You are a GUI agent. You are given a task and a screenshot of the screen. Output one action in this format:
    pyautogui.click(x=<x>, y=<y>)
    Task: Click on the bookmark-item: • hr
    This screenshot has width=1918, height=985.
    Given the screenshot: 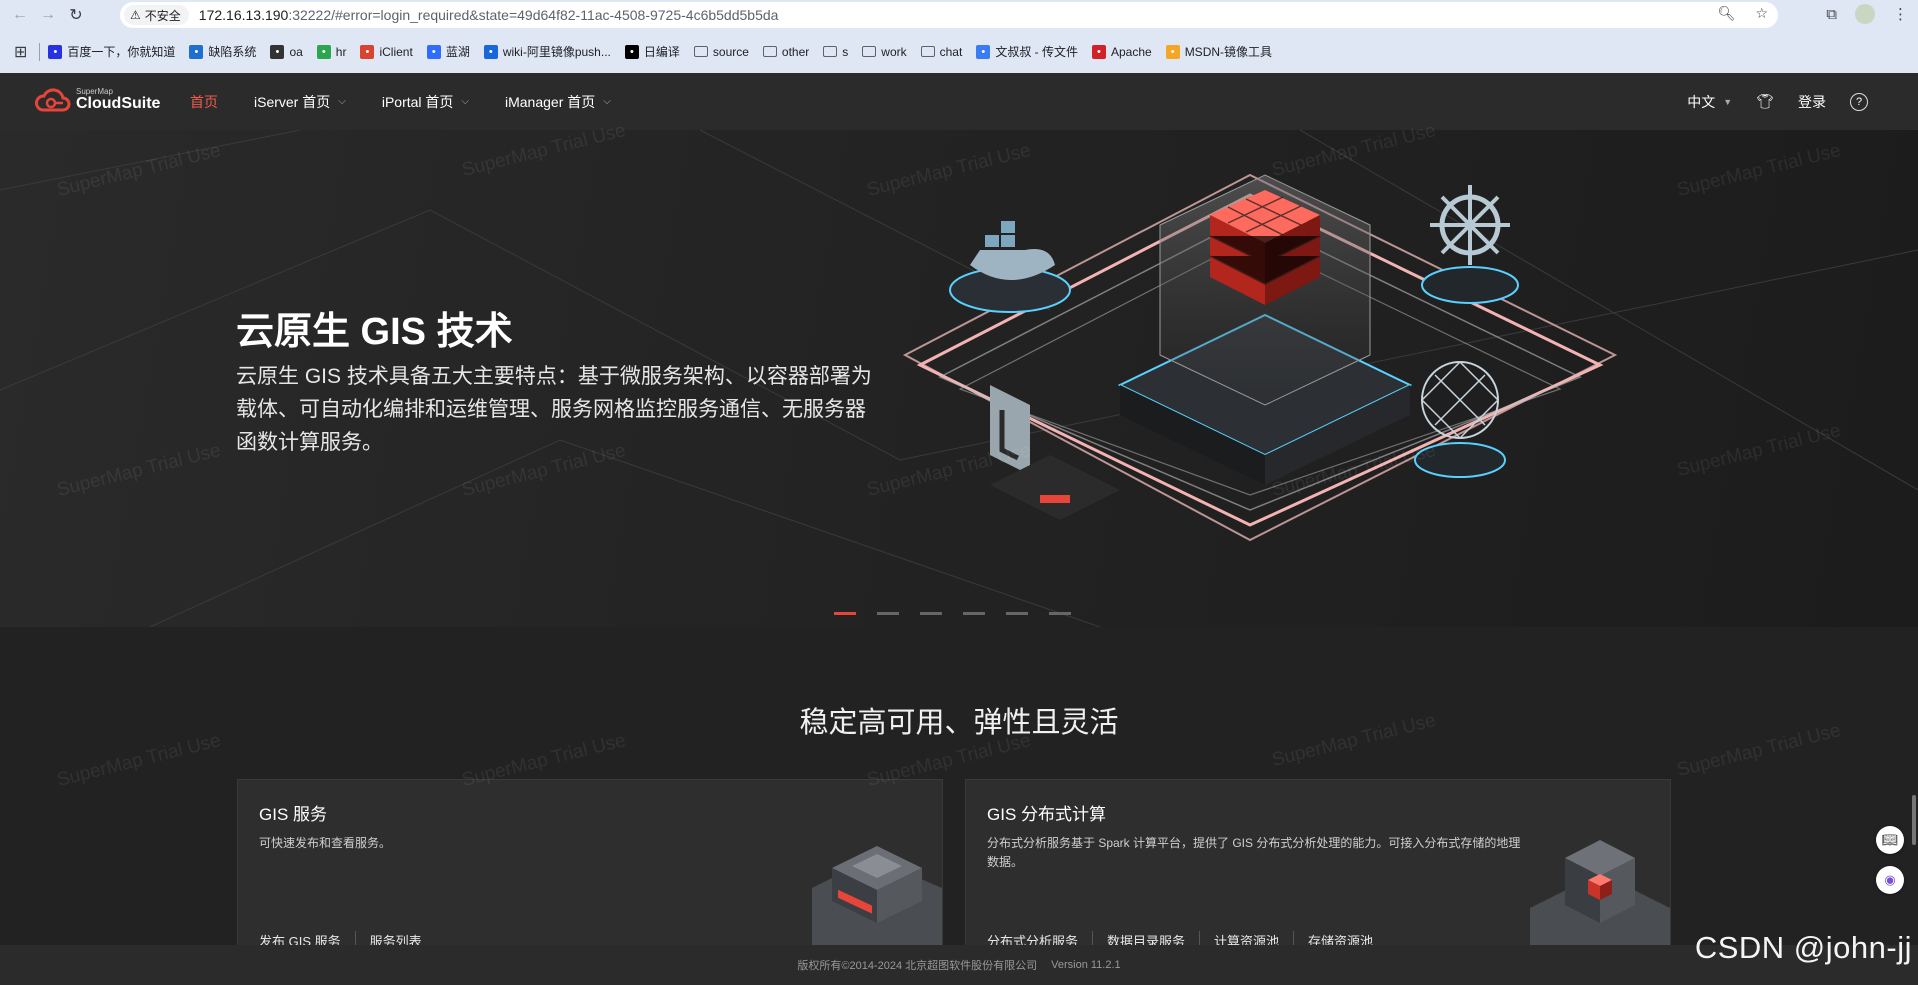 What is the action you would take?
    pyautogui.click(x=331, y=51)
    